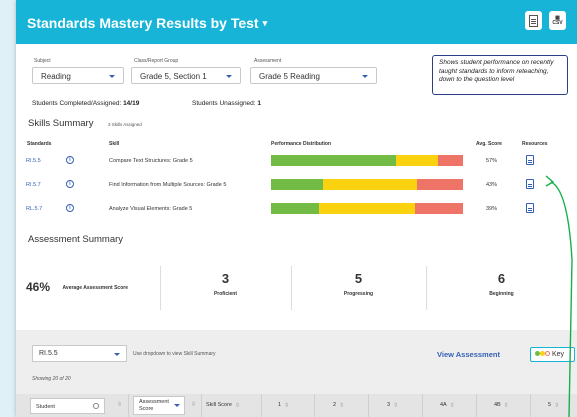 The height and width of the screenshot is (417, 577). I want to click on col-question-3: 3 ⇳, so click(392, 405).